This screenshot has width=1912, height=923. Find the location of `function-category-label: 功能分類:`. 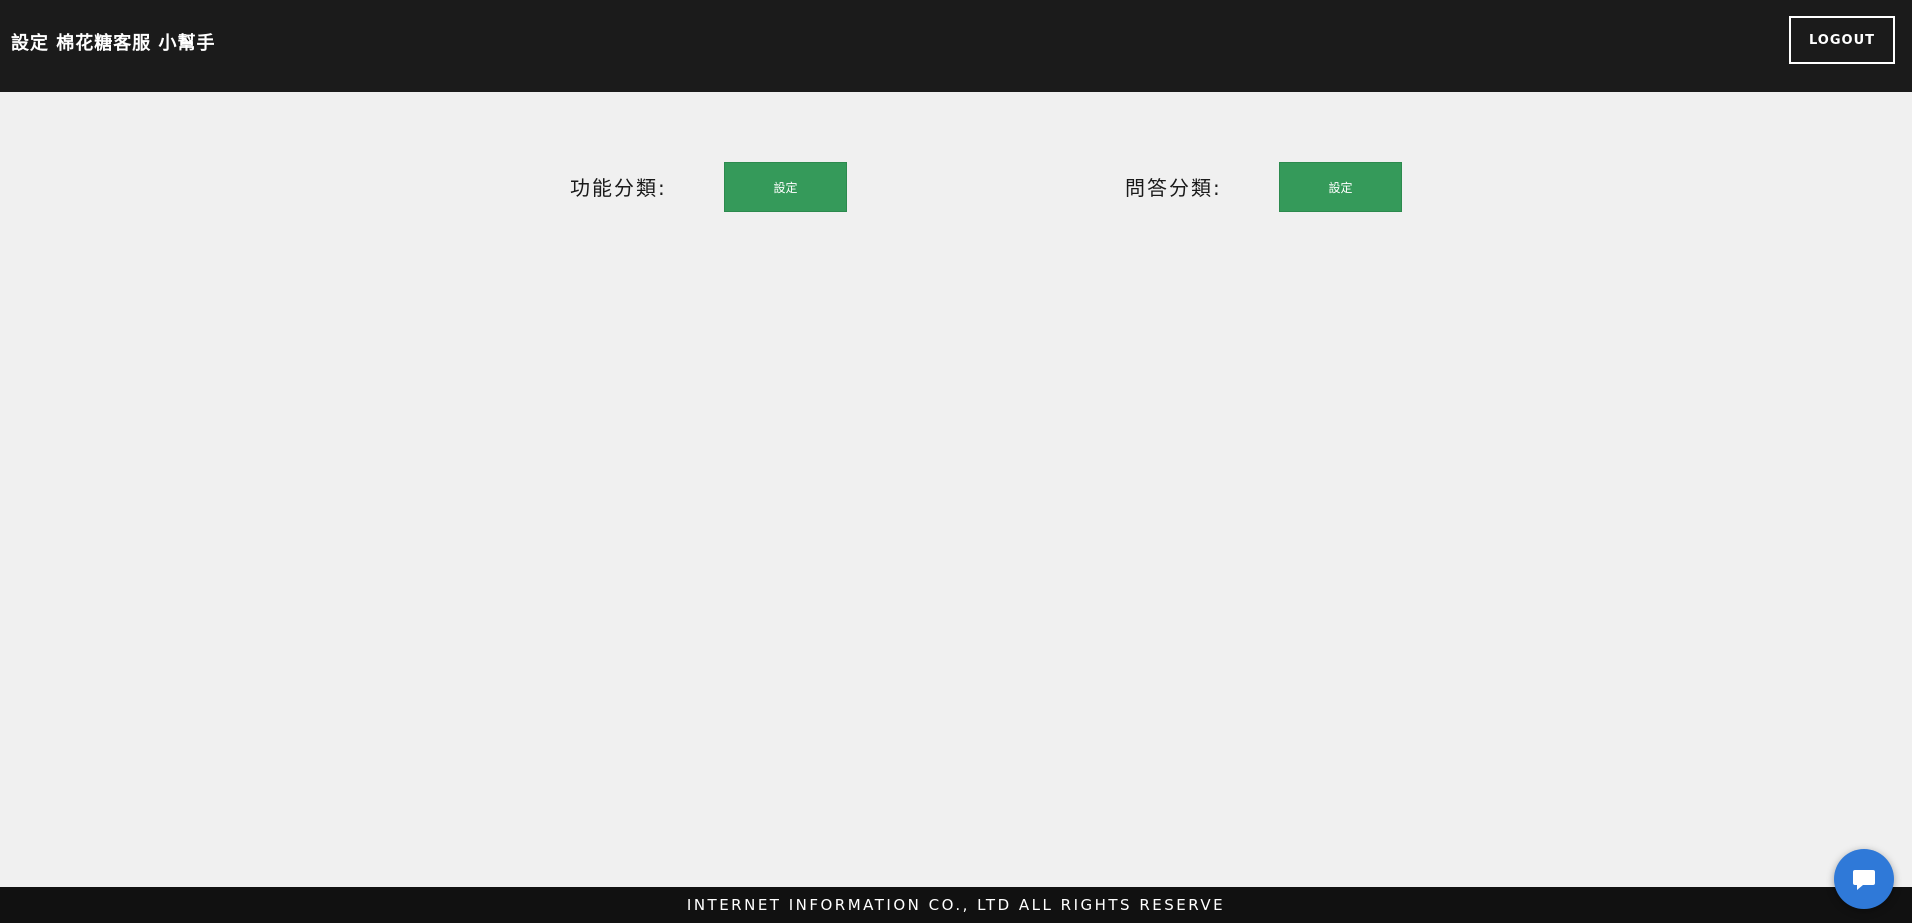

function-category-label: 功能分類: is located at coordinates (618, 188).